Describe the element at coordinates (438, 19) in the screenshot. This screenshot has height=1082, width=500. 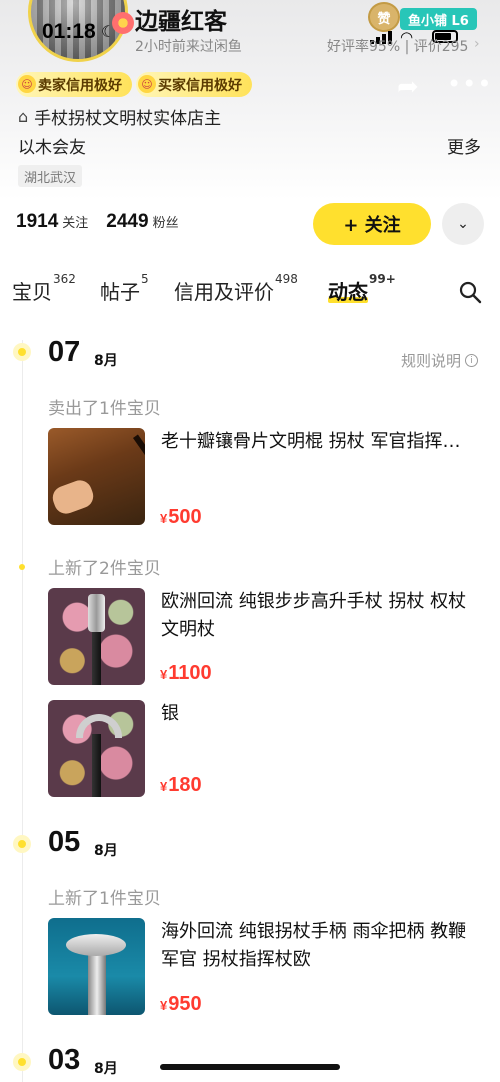
I see `shop-level-badge: 鱼小铺 L6` at that location.